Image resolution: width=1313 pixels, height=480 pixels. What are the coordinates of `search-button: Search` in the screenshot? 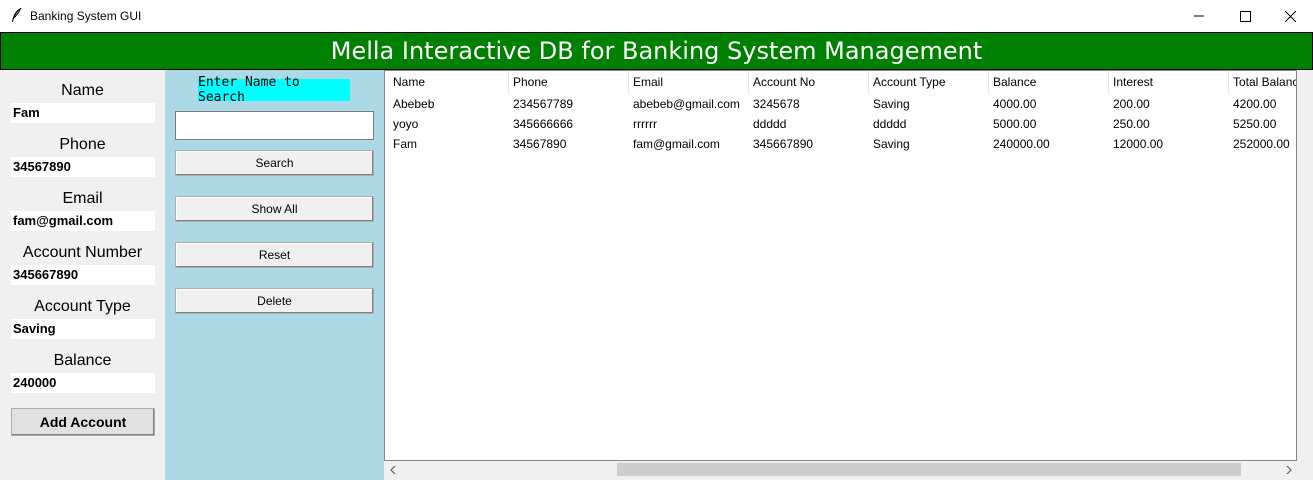 It's located at (274, 163).